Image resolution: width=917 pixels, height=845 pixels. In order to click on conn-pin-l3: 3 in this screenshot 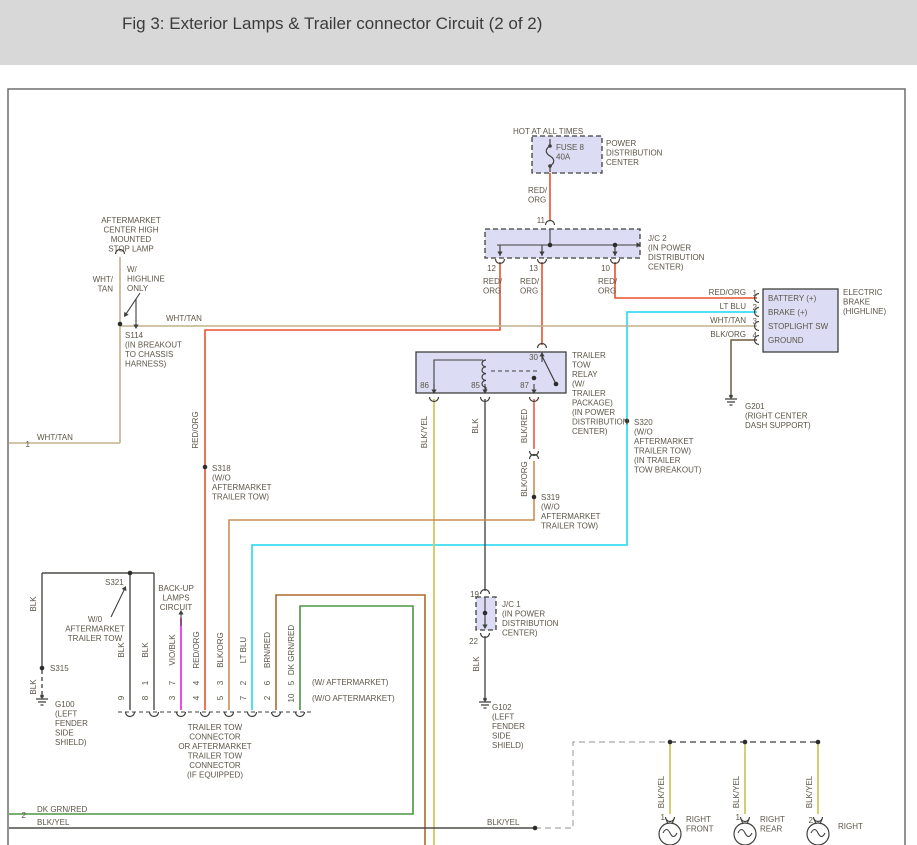, I will do `click(172, 697)`.